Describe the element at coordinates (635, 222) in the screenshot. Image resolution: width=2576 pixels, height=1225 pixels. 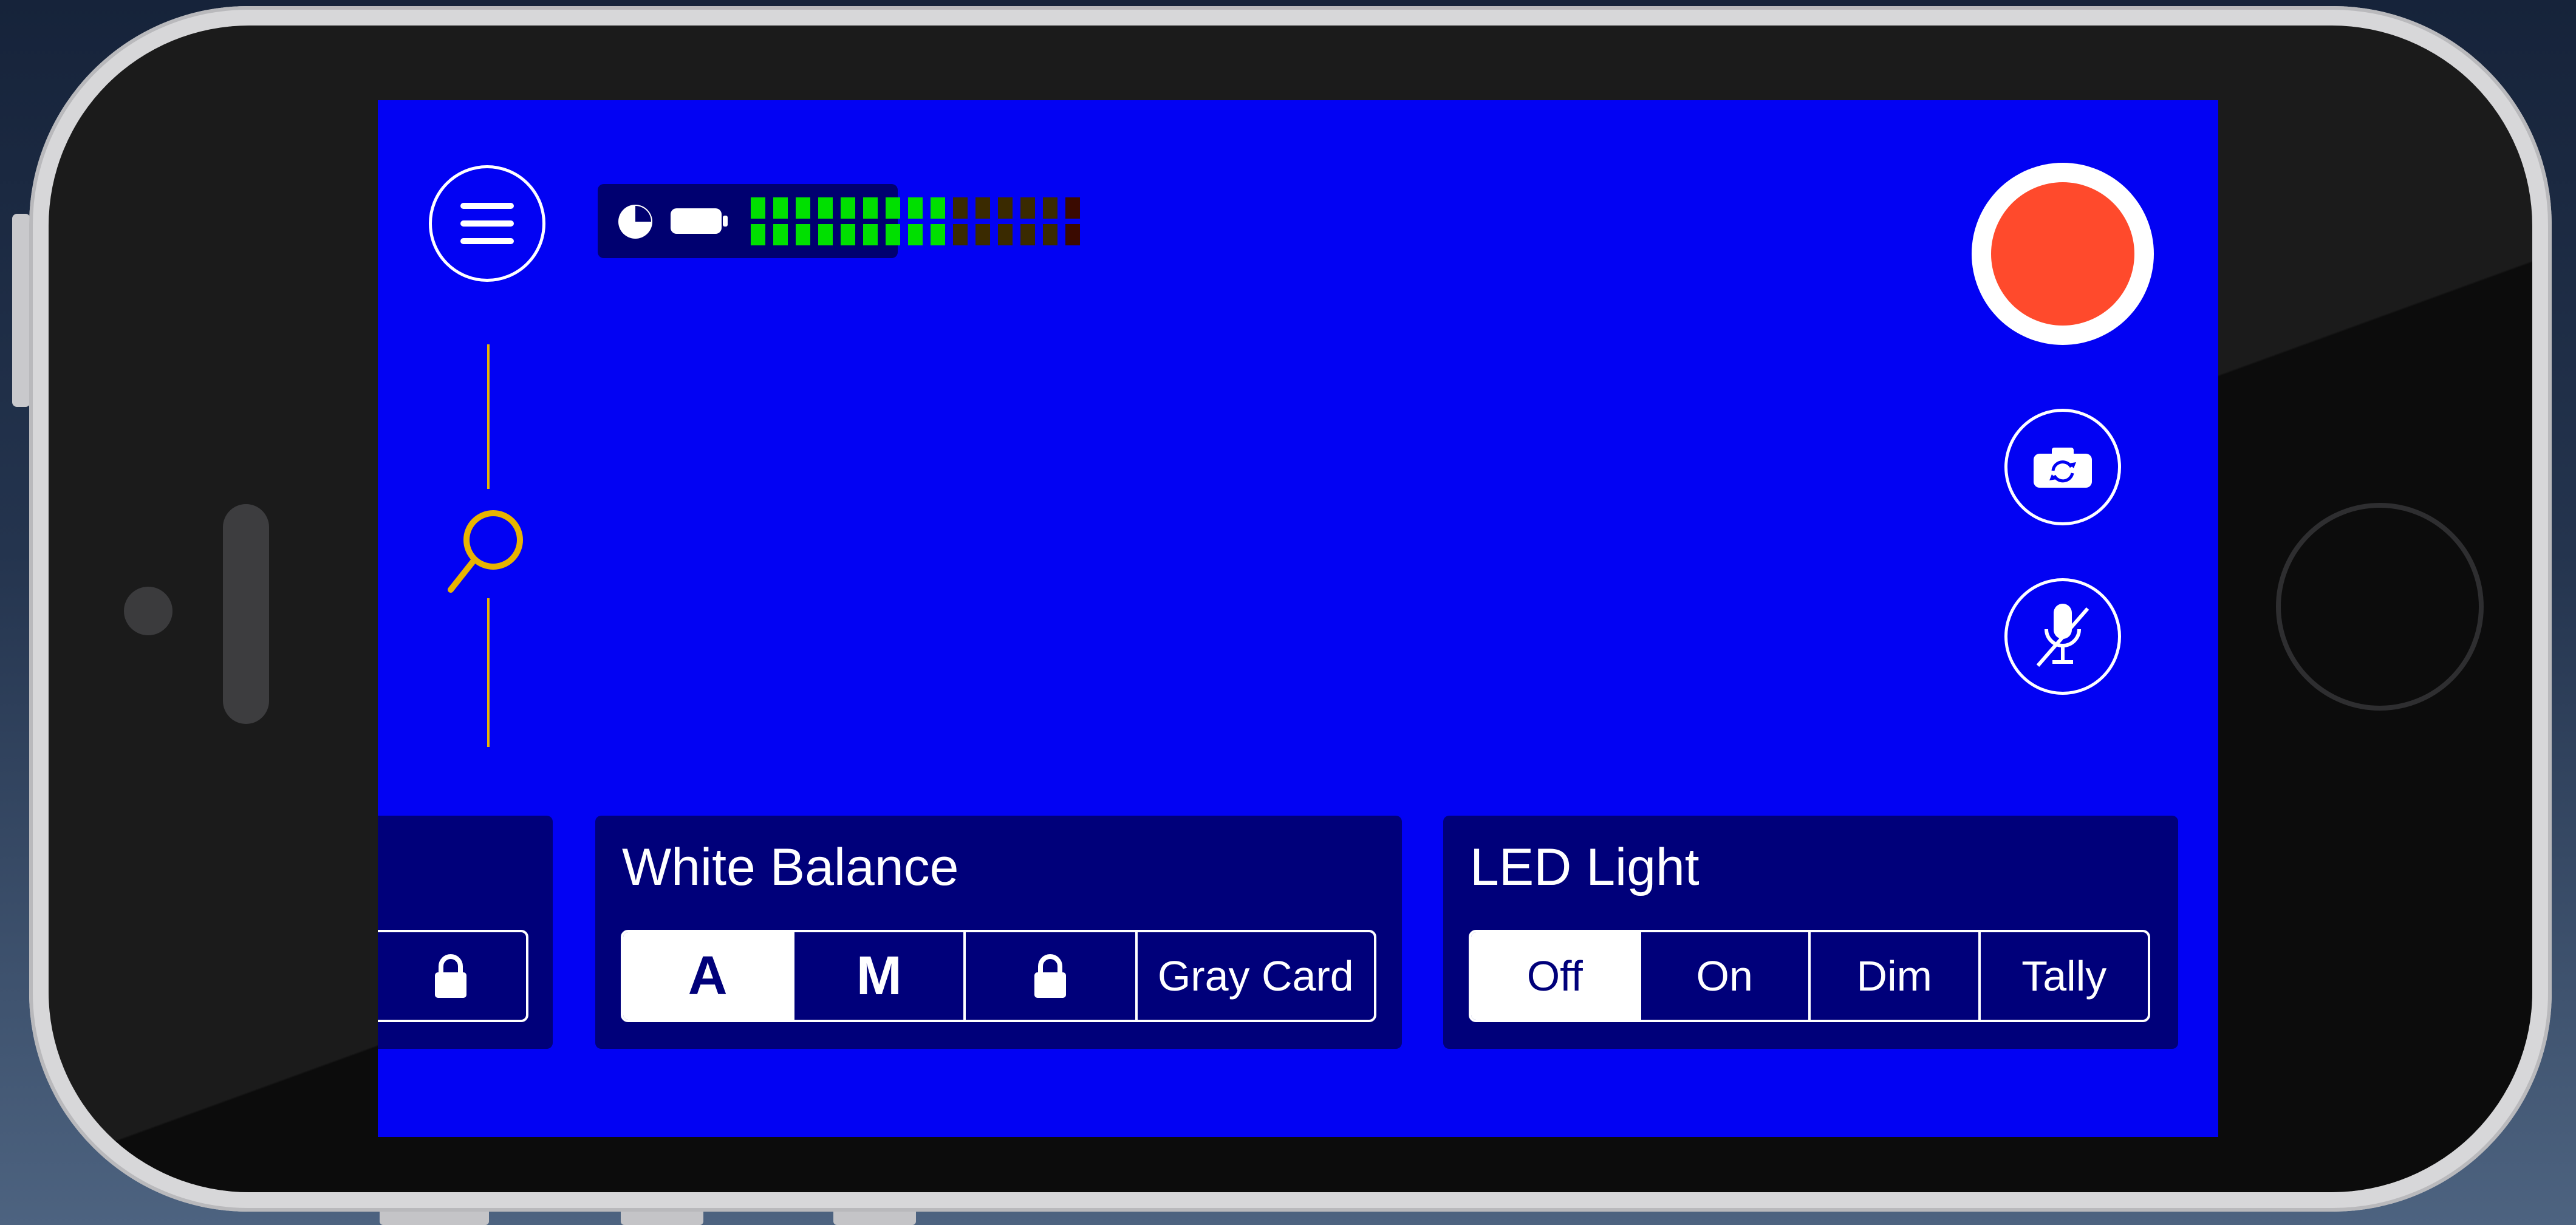
I see `storage-pie-icon` at that location.